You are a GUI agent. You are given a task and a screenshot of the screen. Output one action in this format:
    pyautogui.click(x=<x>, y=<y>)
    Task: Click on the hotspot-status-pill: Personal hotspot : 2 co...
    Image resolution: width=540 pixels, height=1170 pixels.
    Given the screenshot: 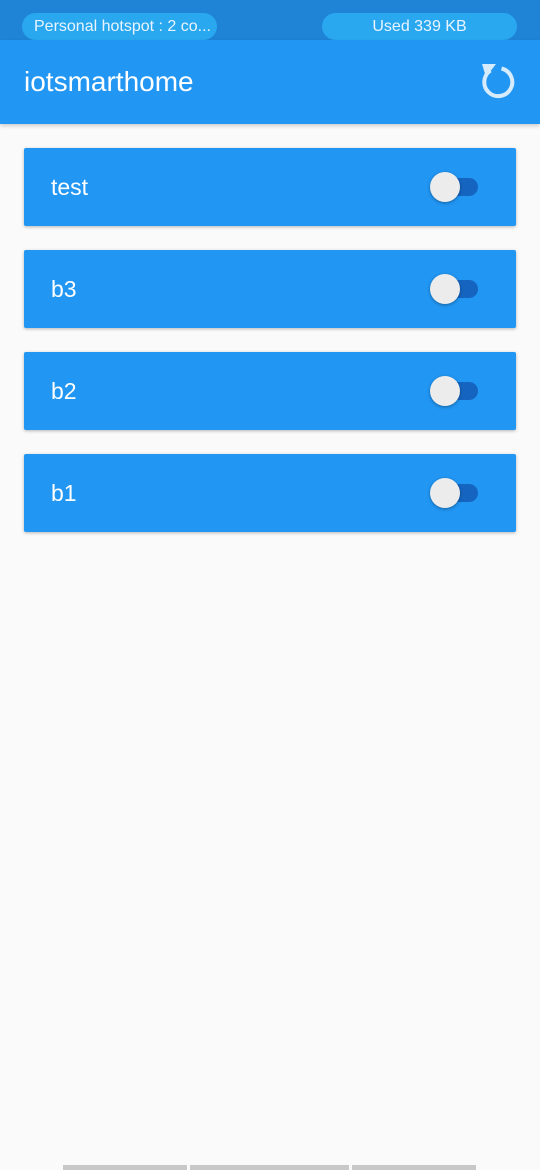 What is the action you would take?
    pyautogui.click(x=119, y=26)
    